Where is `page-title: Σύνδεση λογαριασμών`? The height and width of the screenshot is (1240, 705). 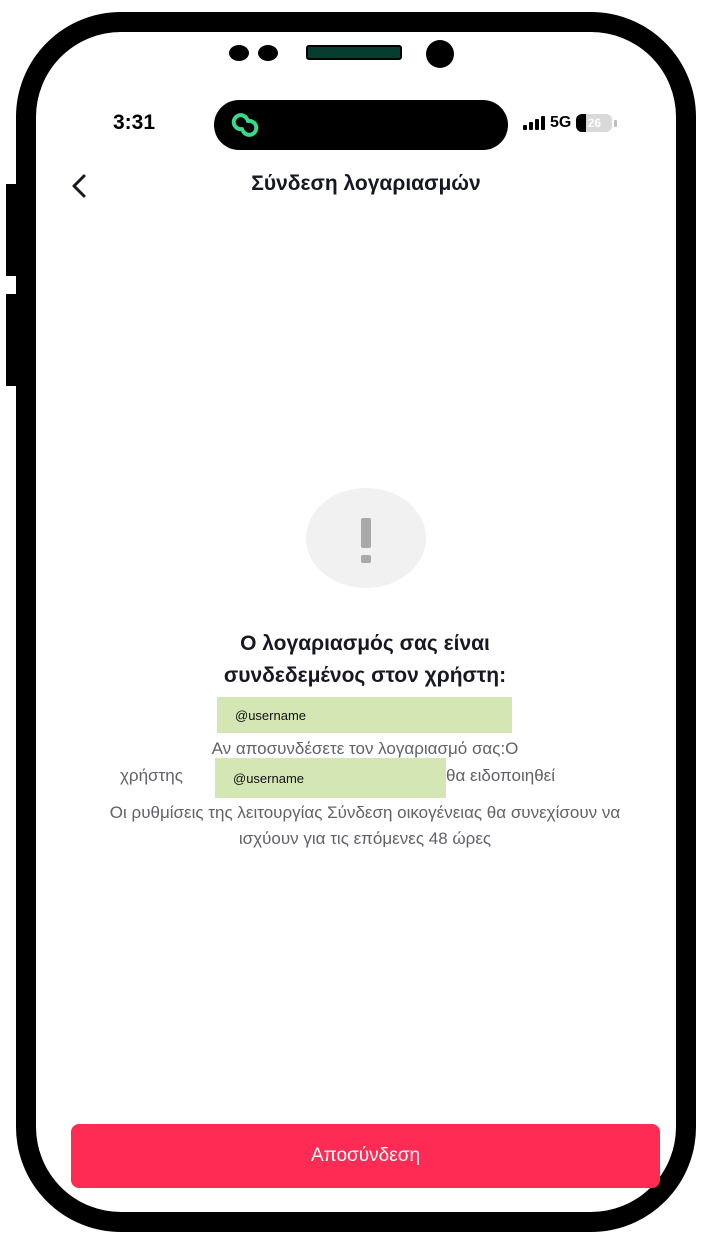
page-title: Σύνδεση λογαριασμών is located at coordinates (366, 183).